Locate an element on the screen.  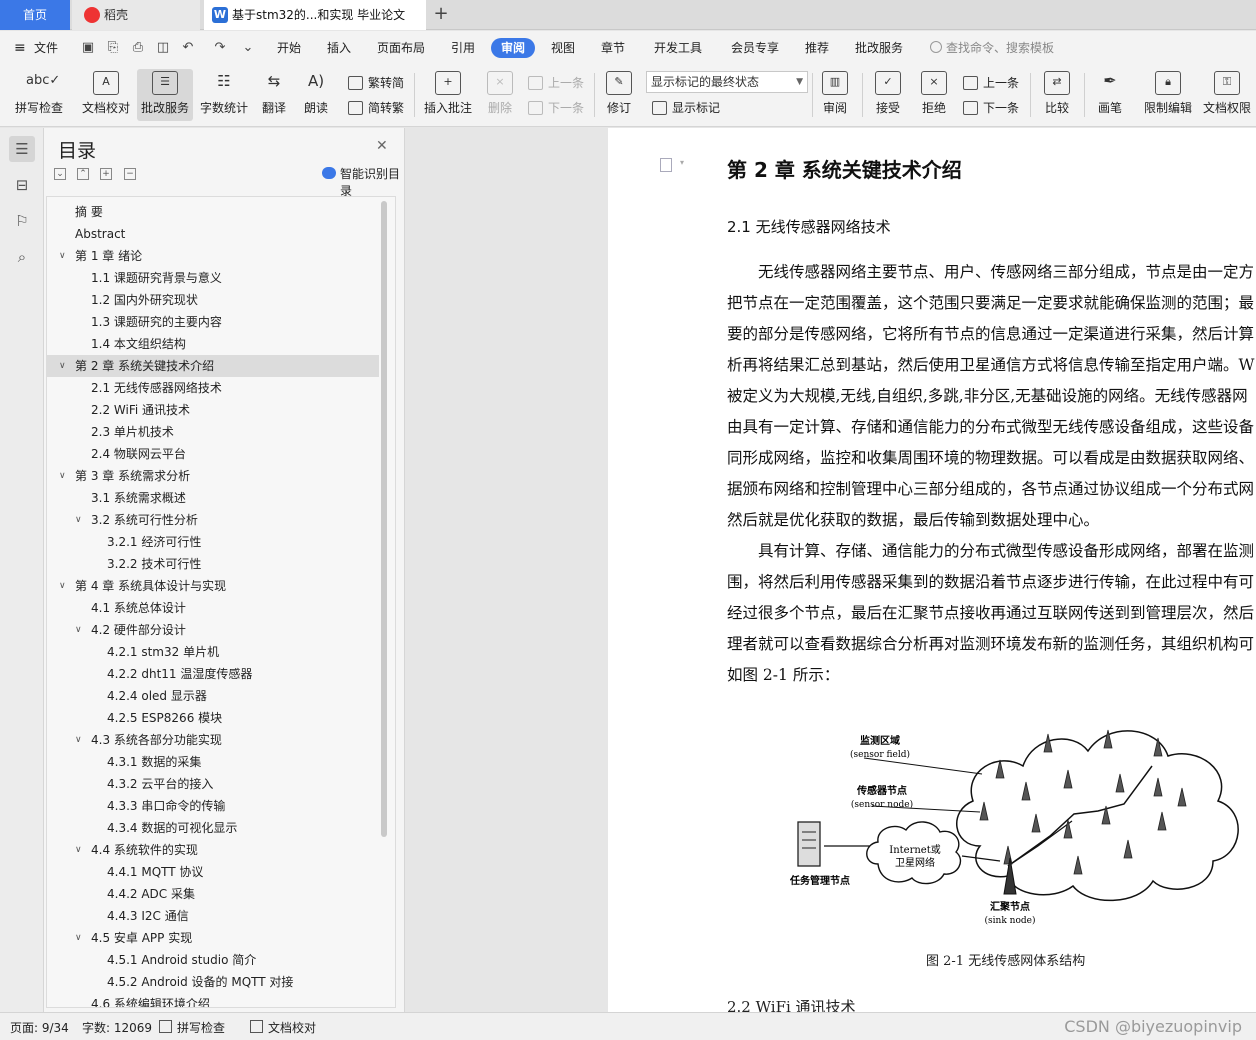
toc-item: 1.3 课题研究的主要内容 is located at coordinates (213, 322).